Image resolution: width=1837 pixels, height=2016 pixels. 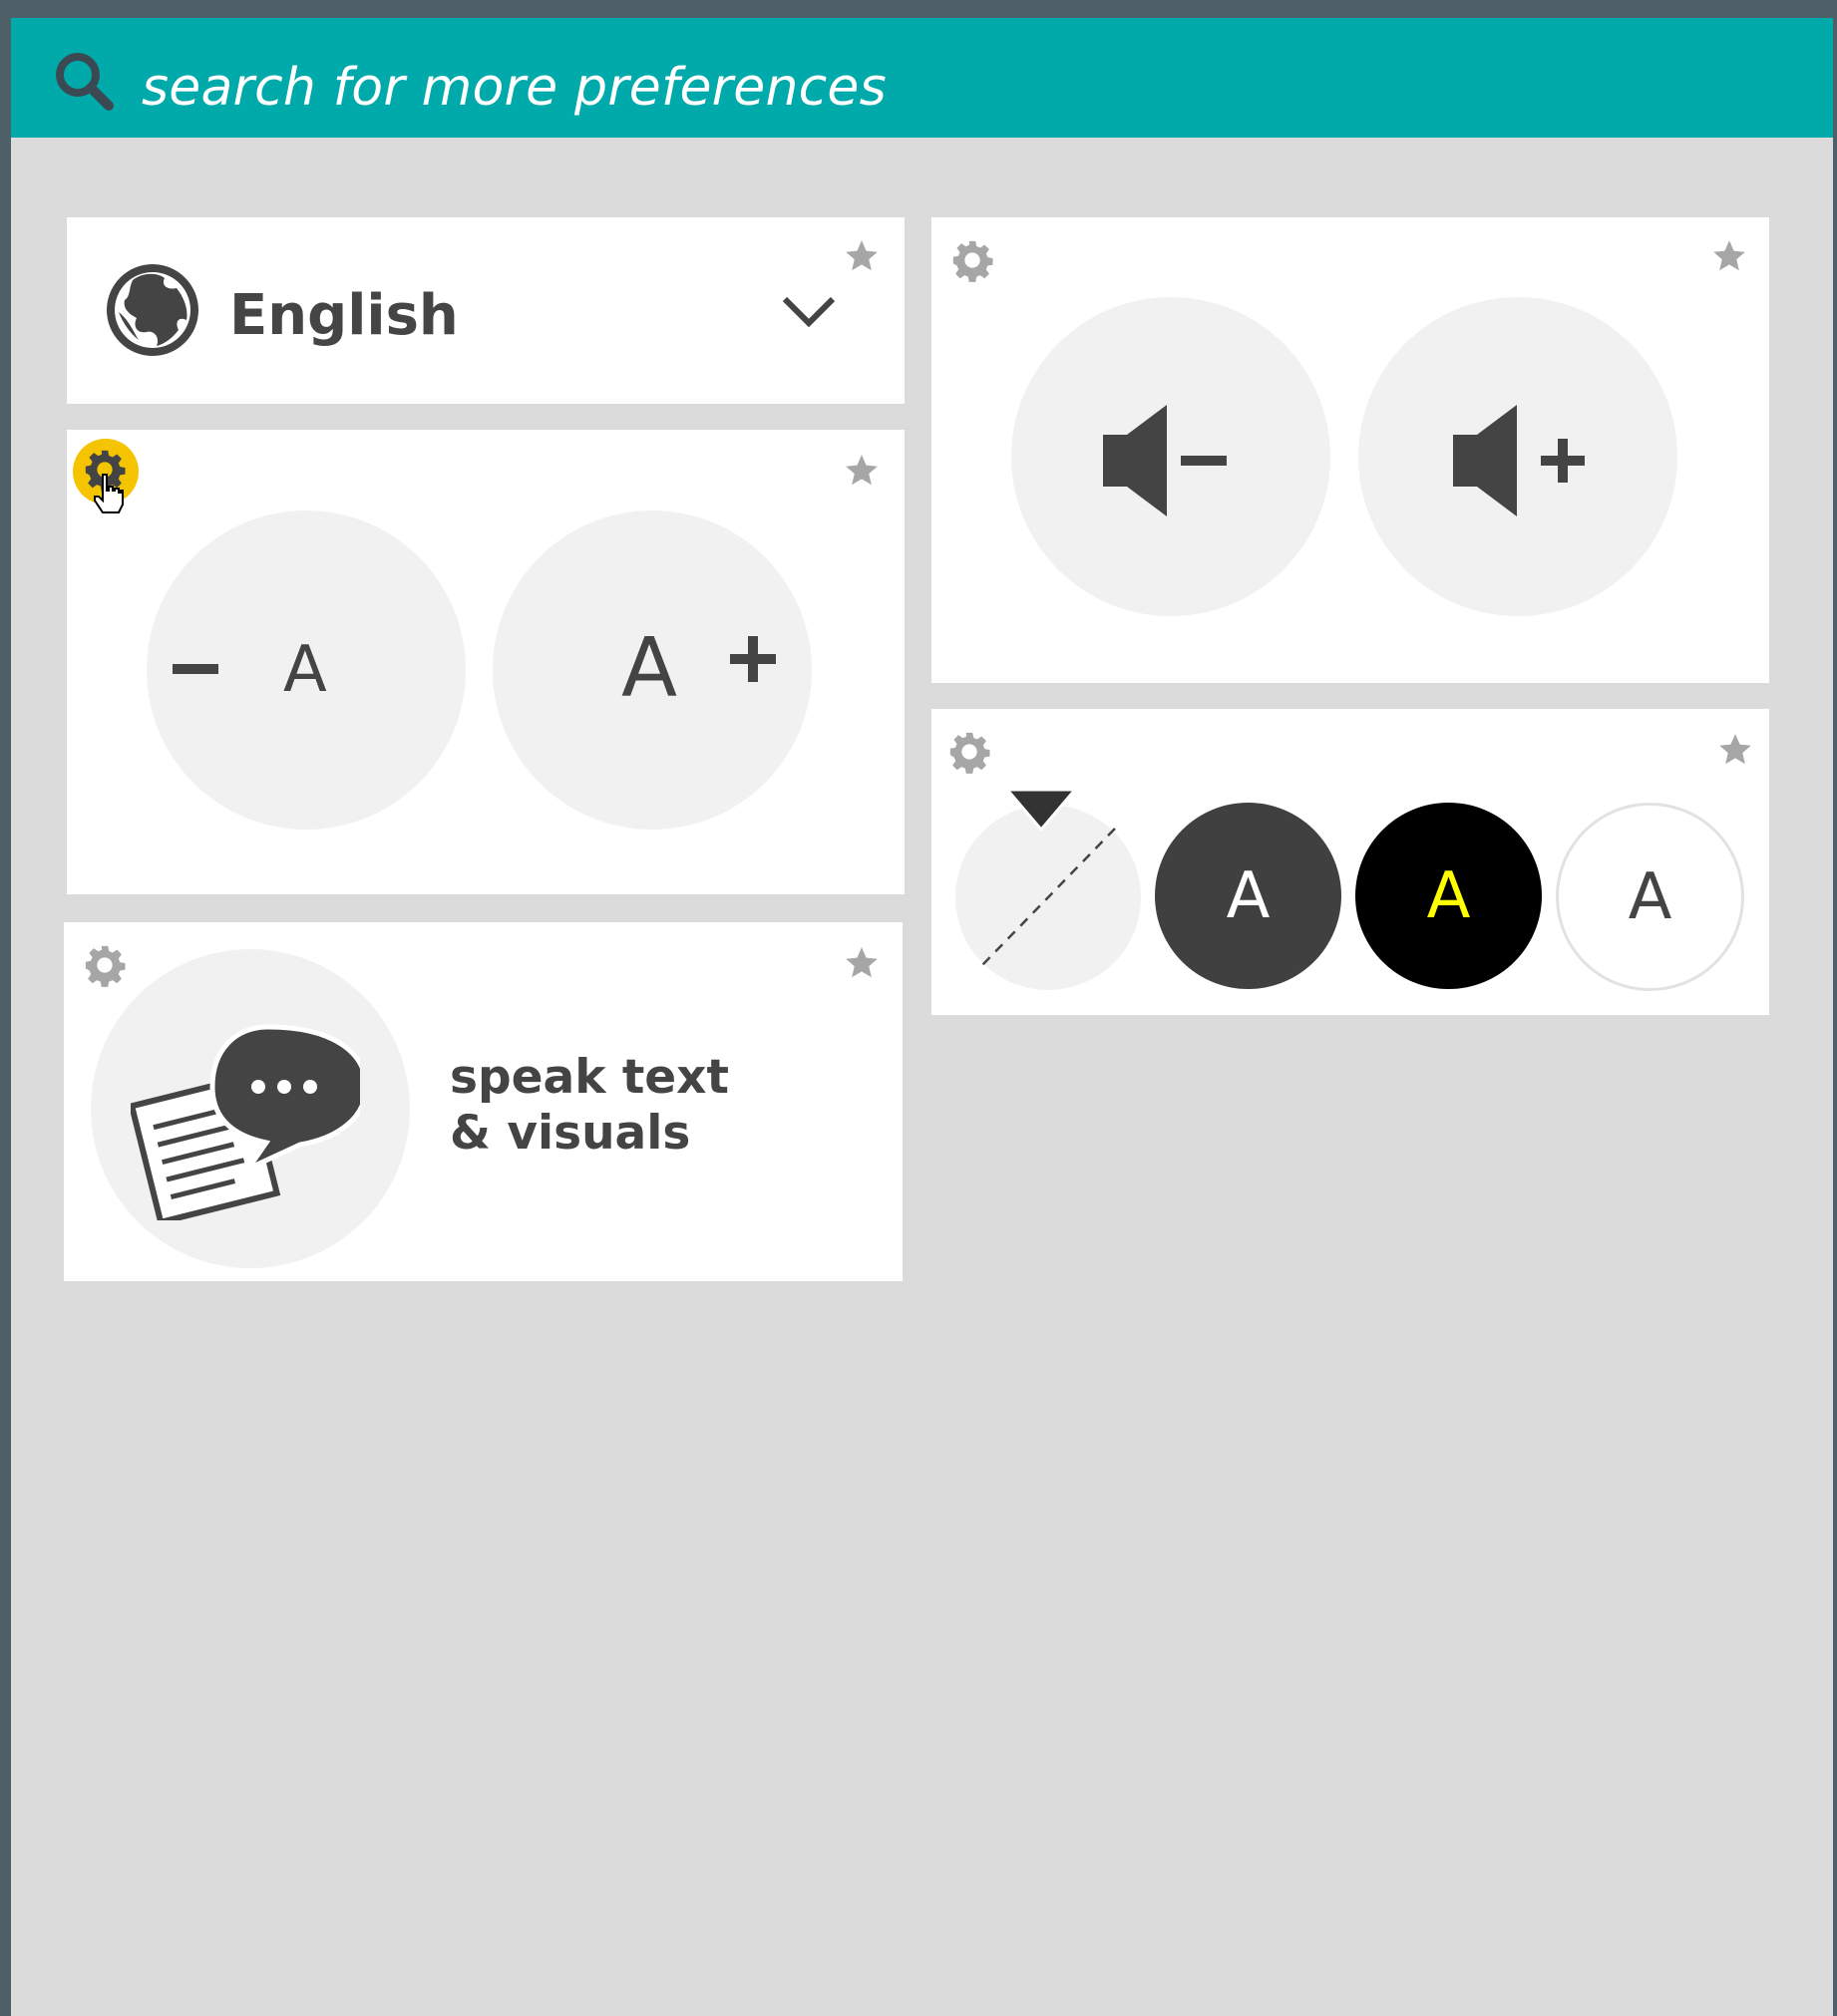 What do you see at coordinates (344, 315) in the screenshot?
I see `language-label: English` at bounding box center [344, 315].